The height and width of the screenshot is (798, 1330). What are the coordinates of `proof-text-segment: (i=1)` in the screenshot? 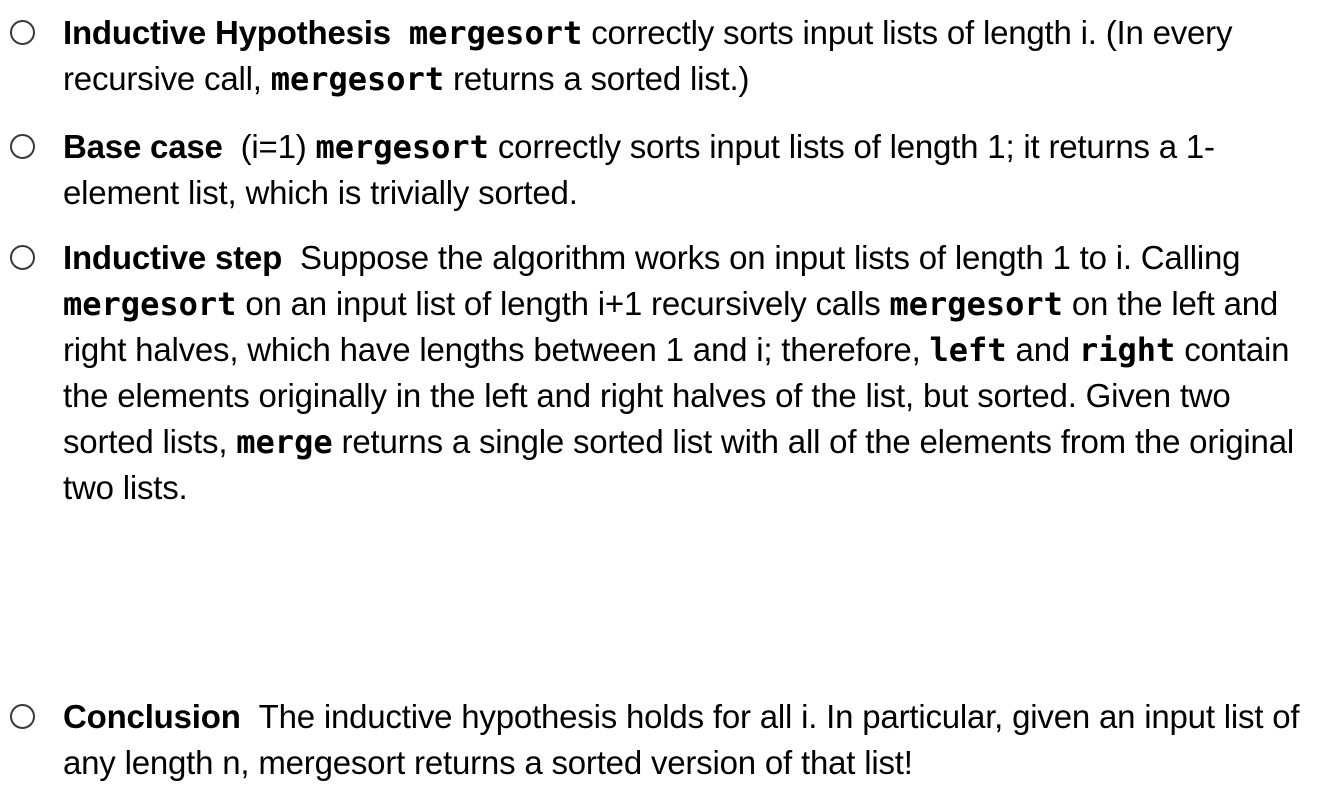 It's located at (278, 146).